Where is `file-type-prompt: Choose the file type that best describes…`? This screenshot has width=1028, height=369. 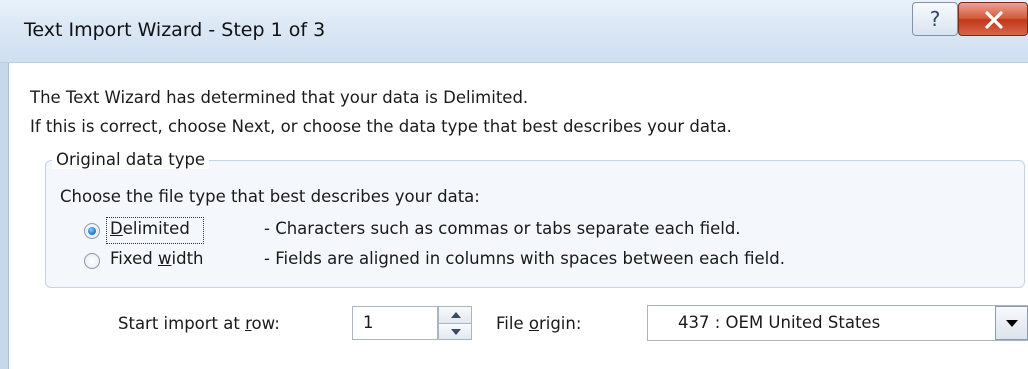 file-type-prompt: Choose the file type that best describes… is located at coordinates (270, 196).